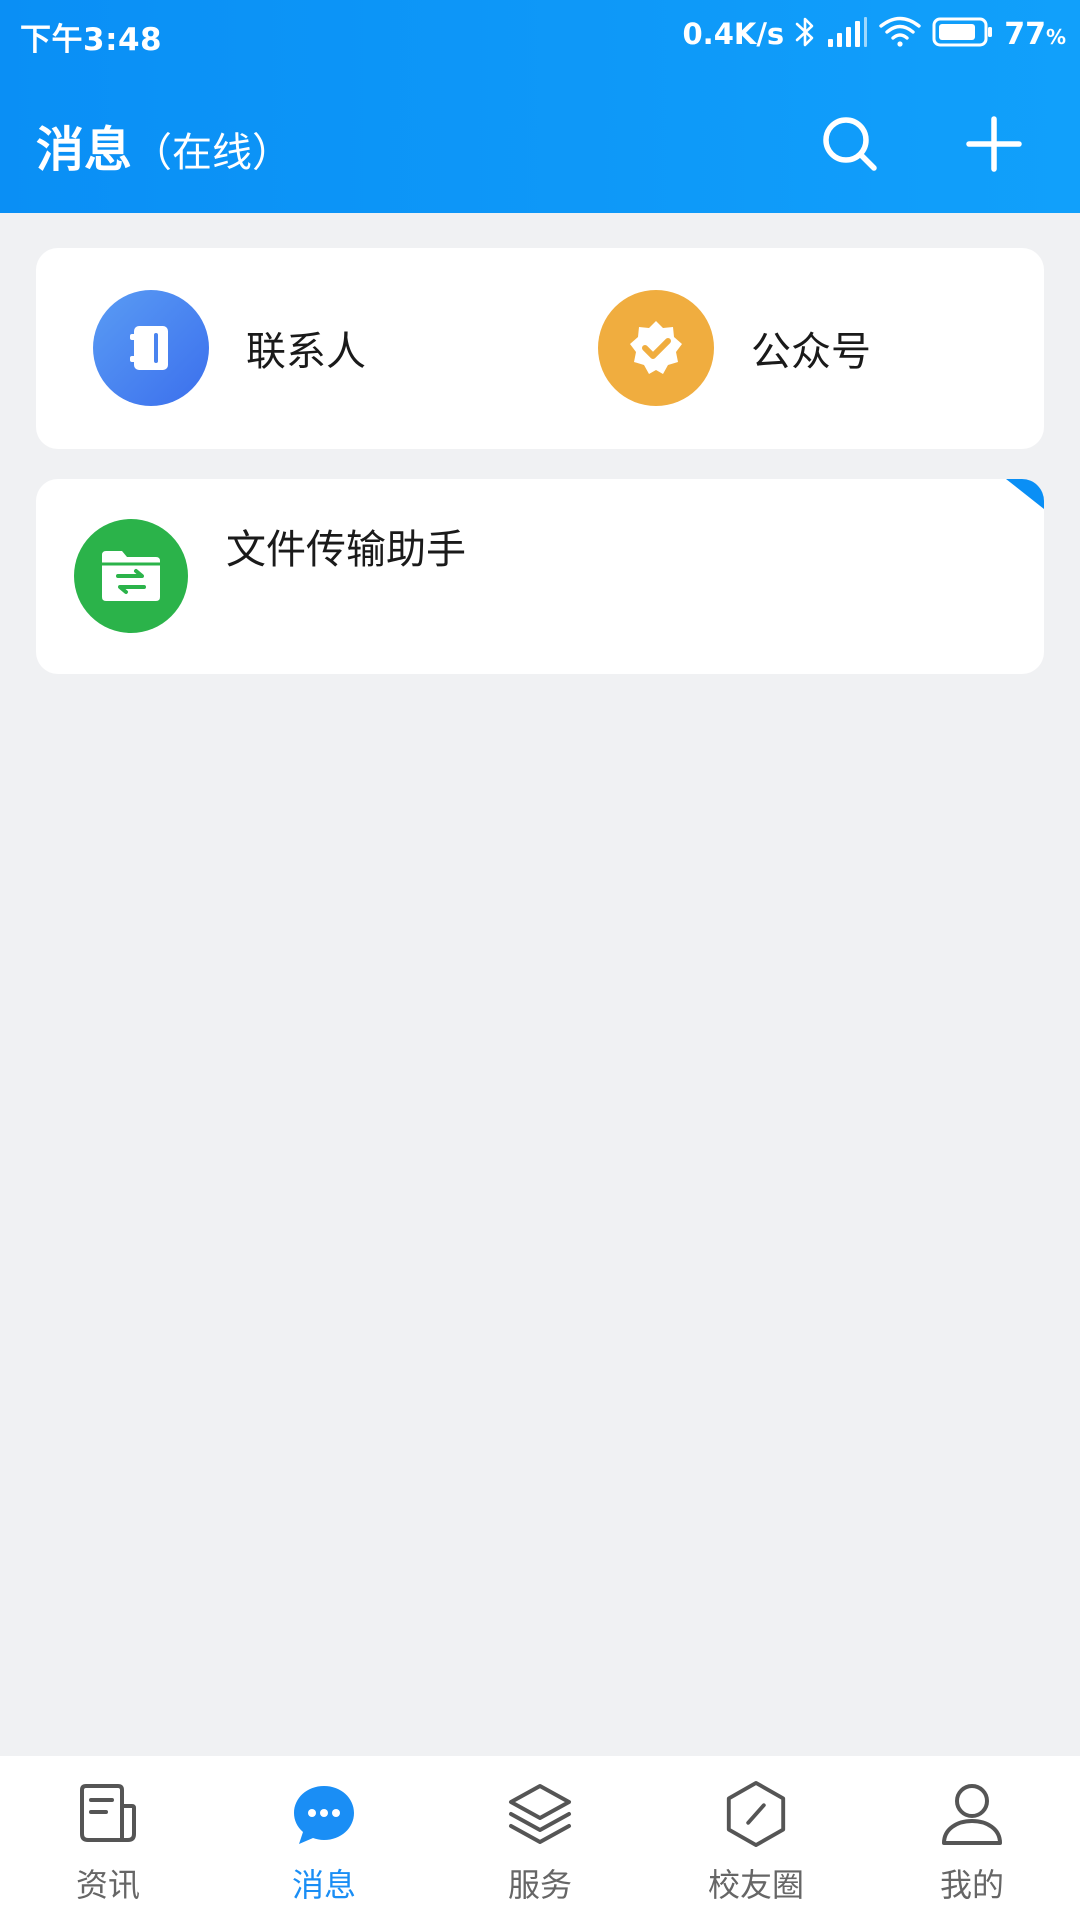  Describe the element at coordinates (1025, 34) in the screenshot. I see `battery-value: 77` at that location.